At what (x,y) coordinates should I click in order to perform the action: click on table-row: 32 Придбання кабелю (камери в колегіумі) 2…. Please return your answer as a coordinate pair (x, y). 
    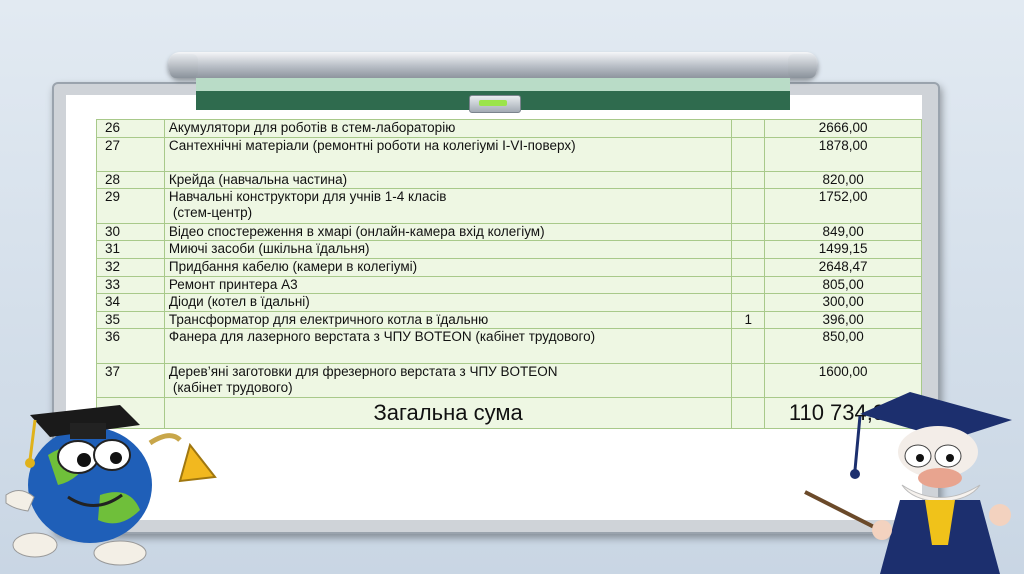
    Looking at the image, I should click on (509, 267).